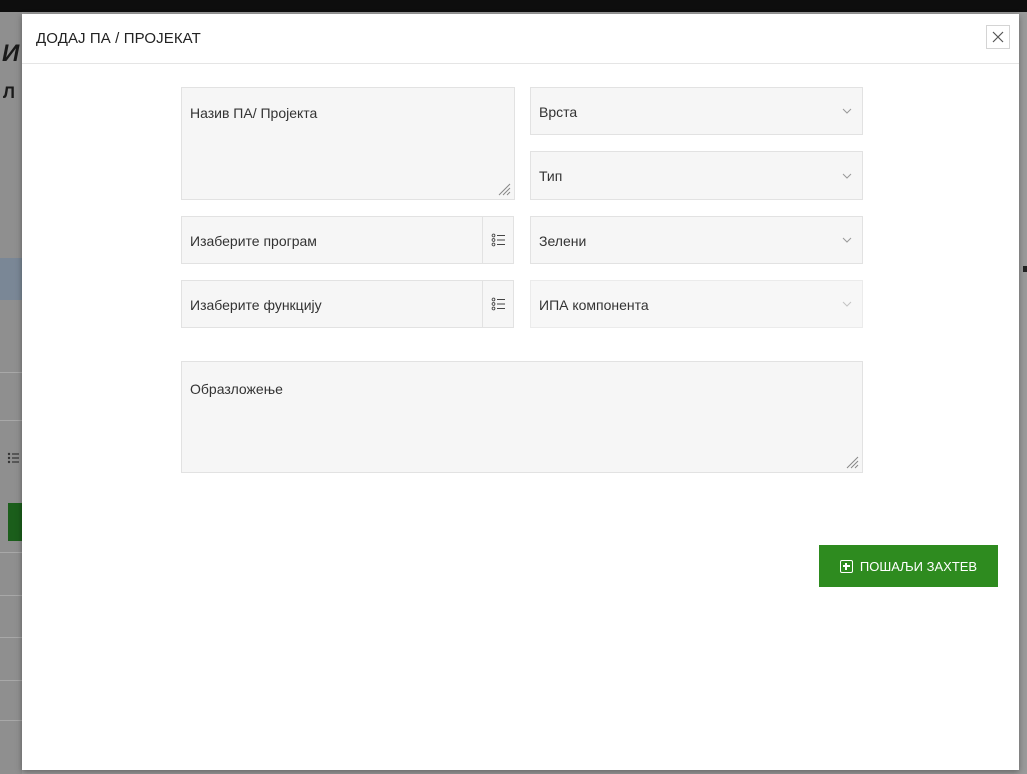 The width and height of the screenshot is (1027, 774). What do you see at coordinates (594, 305) in the screenshot?
I see `ipa-component-select-label: ИПА компонента` at bounding box center [594, 305].